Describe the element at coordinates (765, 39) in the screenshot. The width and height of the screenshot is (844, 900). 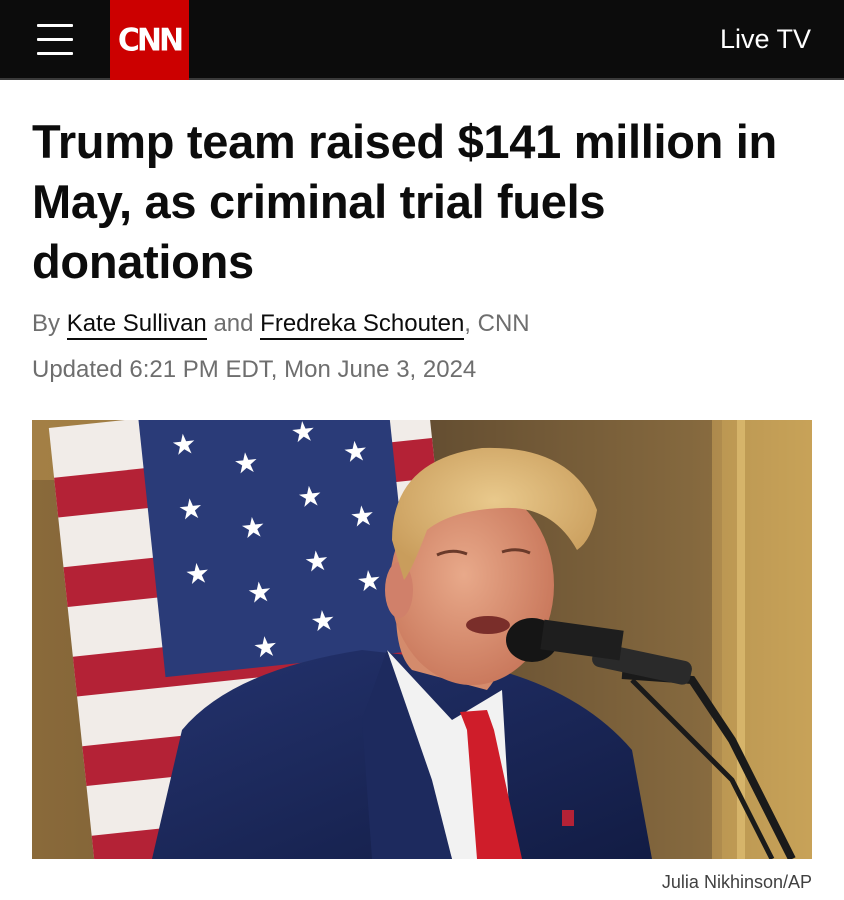
I see `live-tv-link: Live TV` at that location.